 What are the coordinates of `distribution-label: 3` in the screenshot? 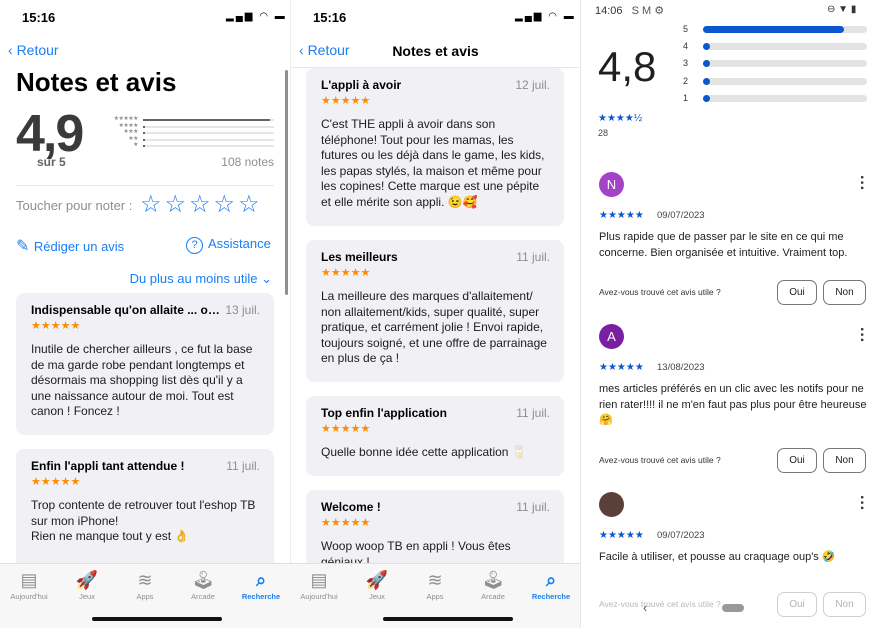 It's located at (686, 63).